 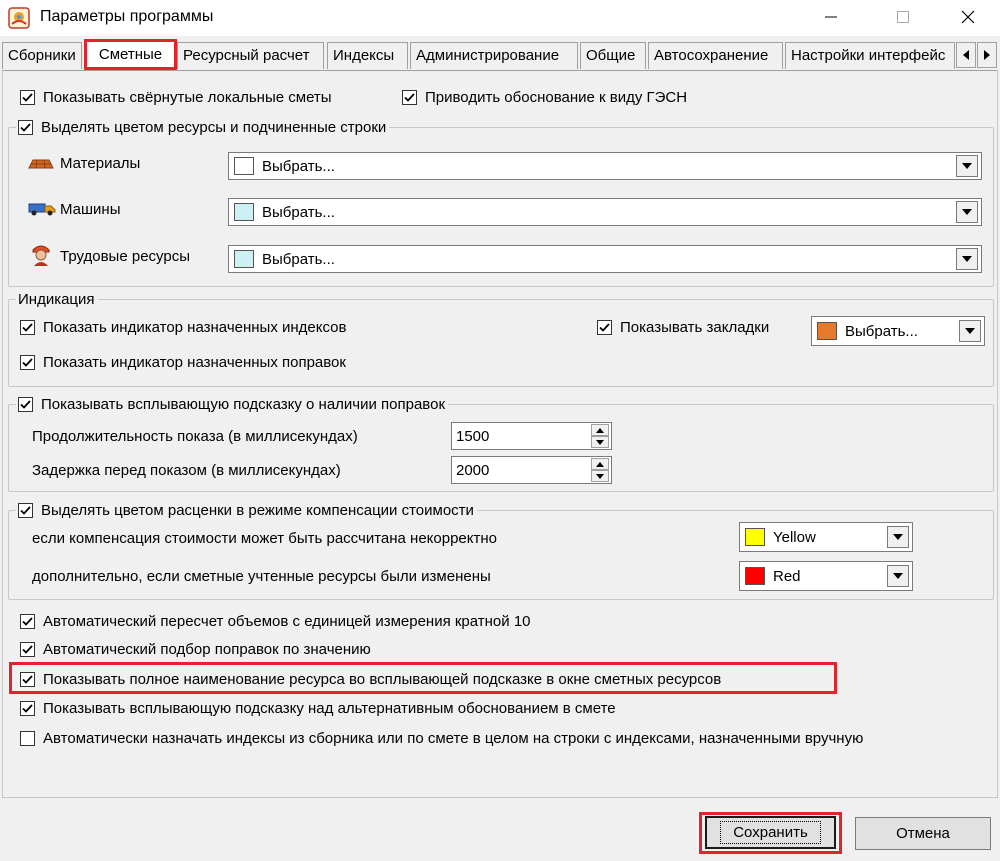 What do you see at coordinates (521, 470) in the screenshot?
I see `delay-value: 2000` at bounding box center [521, 470].